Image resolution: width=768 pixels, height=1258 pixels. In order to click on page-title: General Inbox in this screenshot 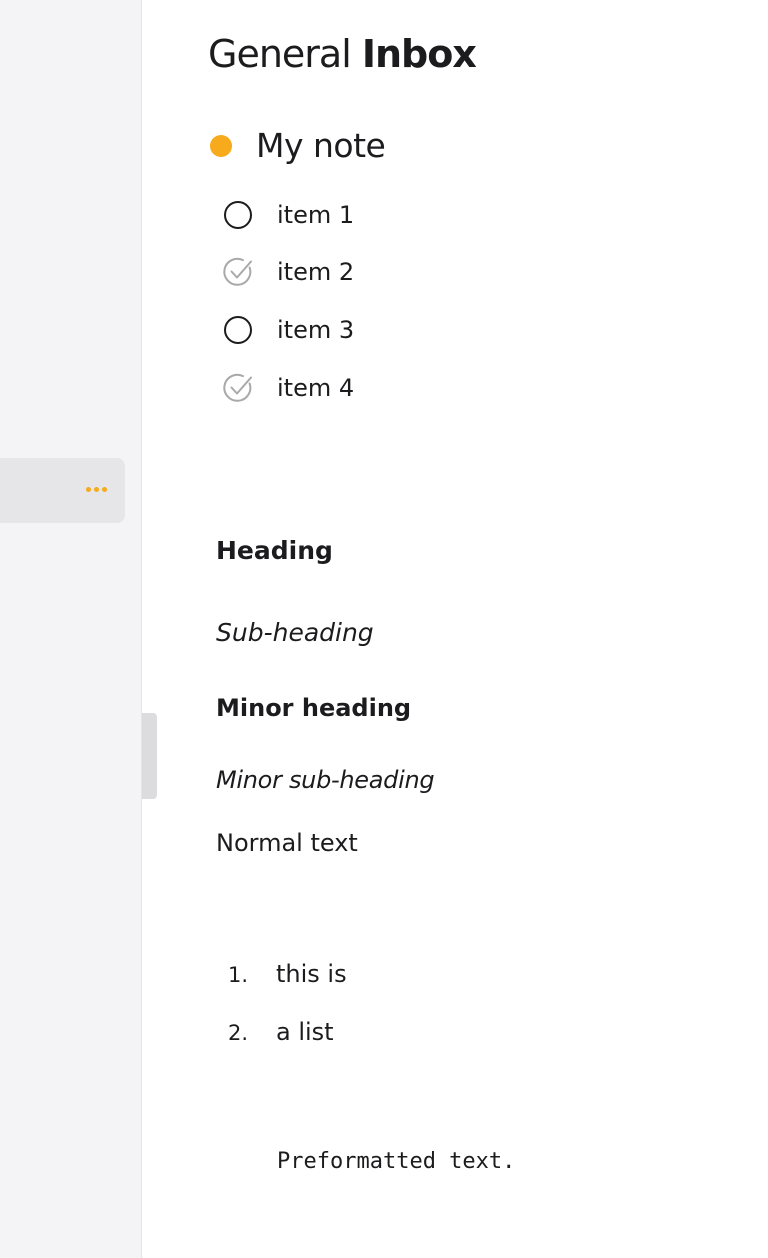, I will do `click(342, 54)`.